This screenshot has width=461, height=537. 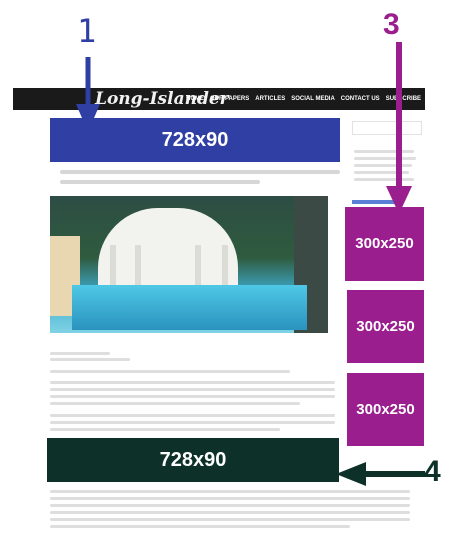 What do you see at coordinates (380, 474) in the screenshot?
I see `arrow-4-icon` at bounding box center [380, 474].